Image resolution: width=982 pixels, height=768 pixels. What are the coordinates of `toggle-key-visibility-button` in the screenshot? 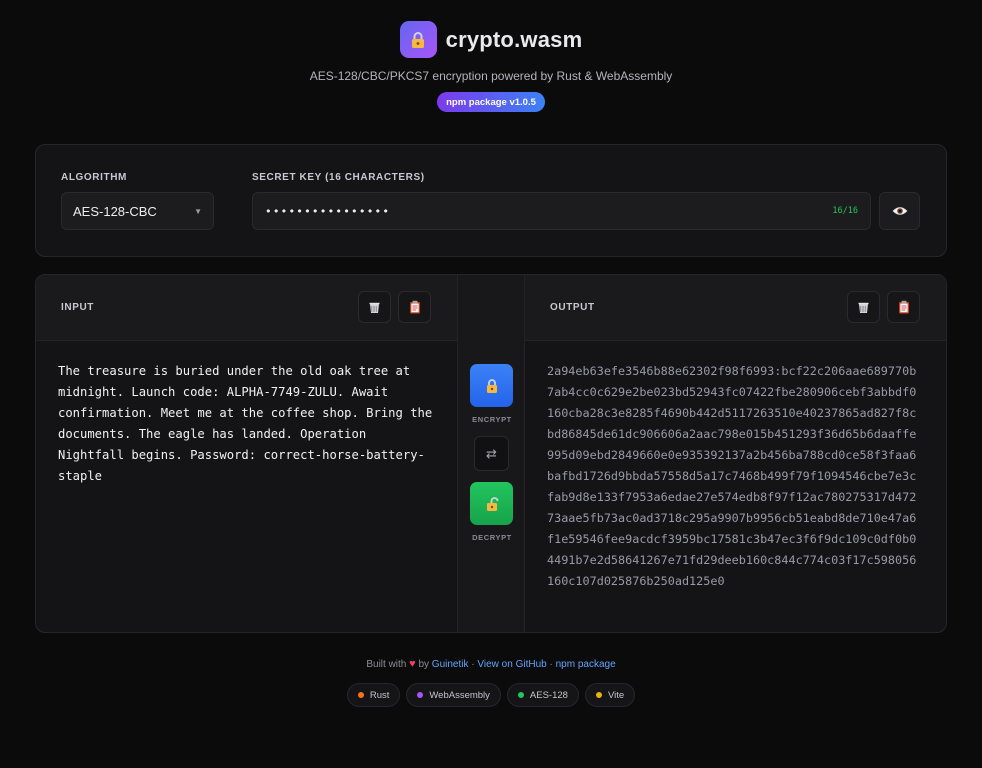 It's located at (899, 211).